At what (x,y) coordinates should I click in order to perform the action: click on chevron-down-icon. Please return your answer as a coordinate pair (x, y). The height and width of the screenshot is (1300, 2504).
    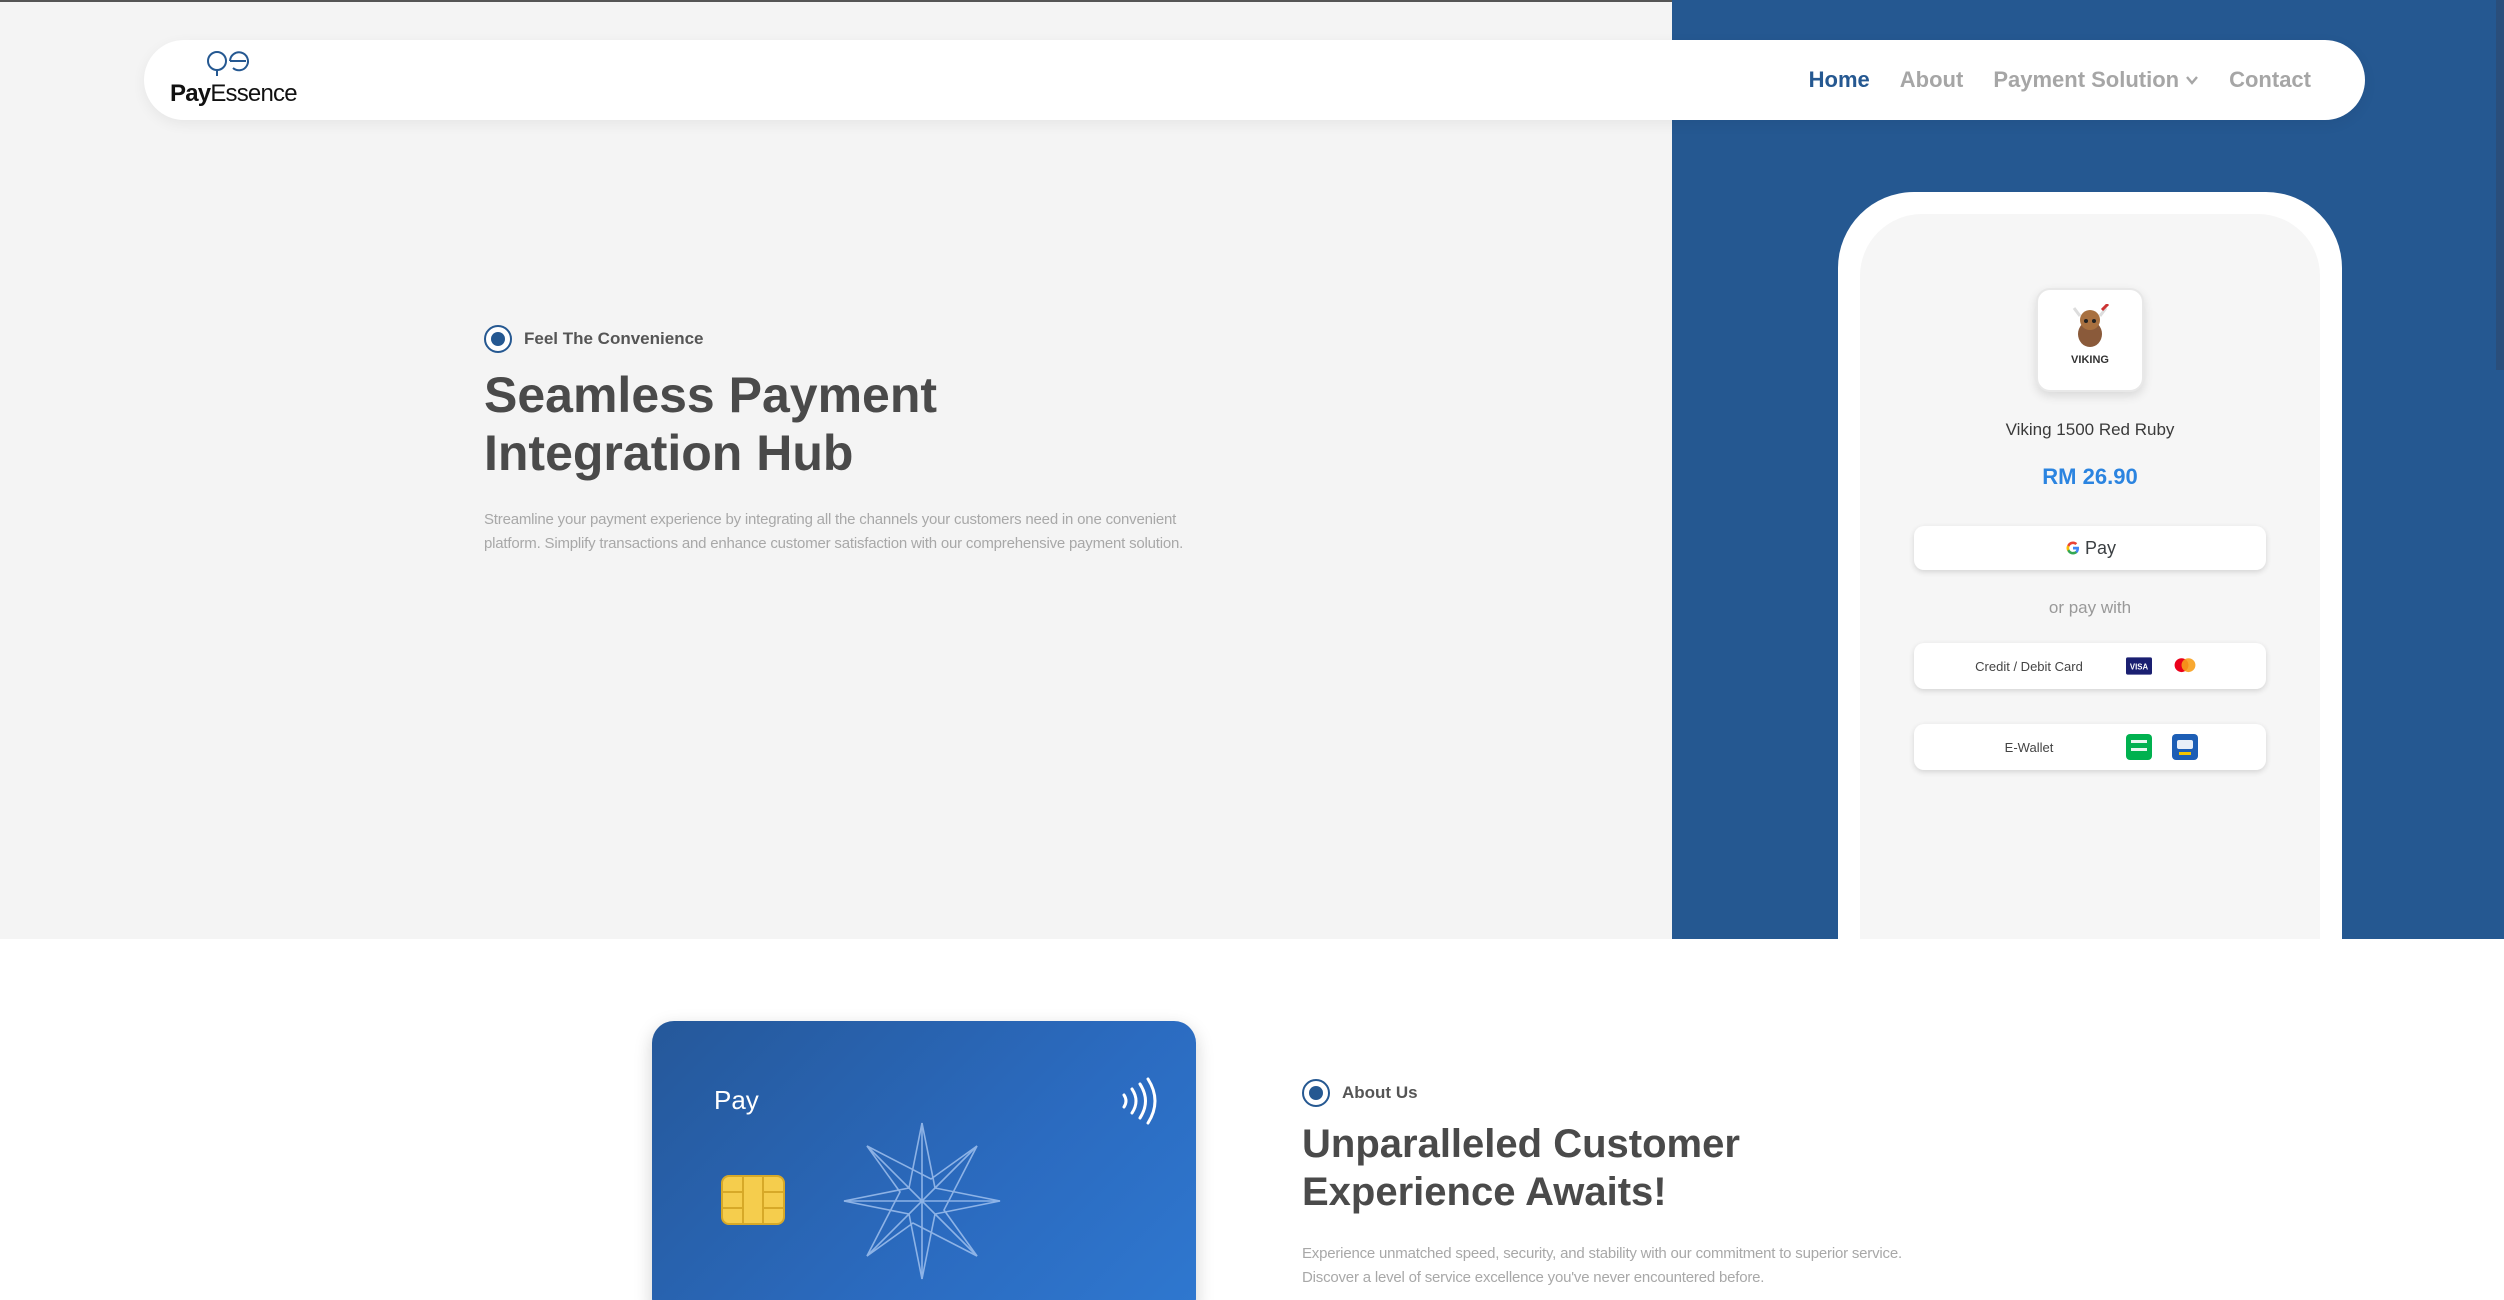
    Looking at the image, I should click on (2192, 80).